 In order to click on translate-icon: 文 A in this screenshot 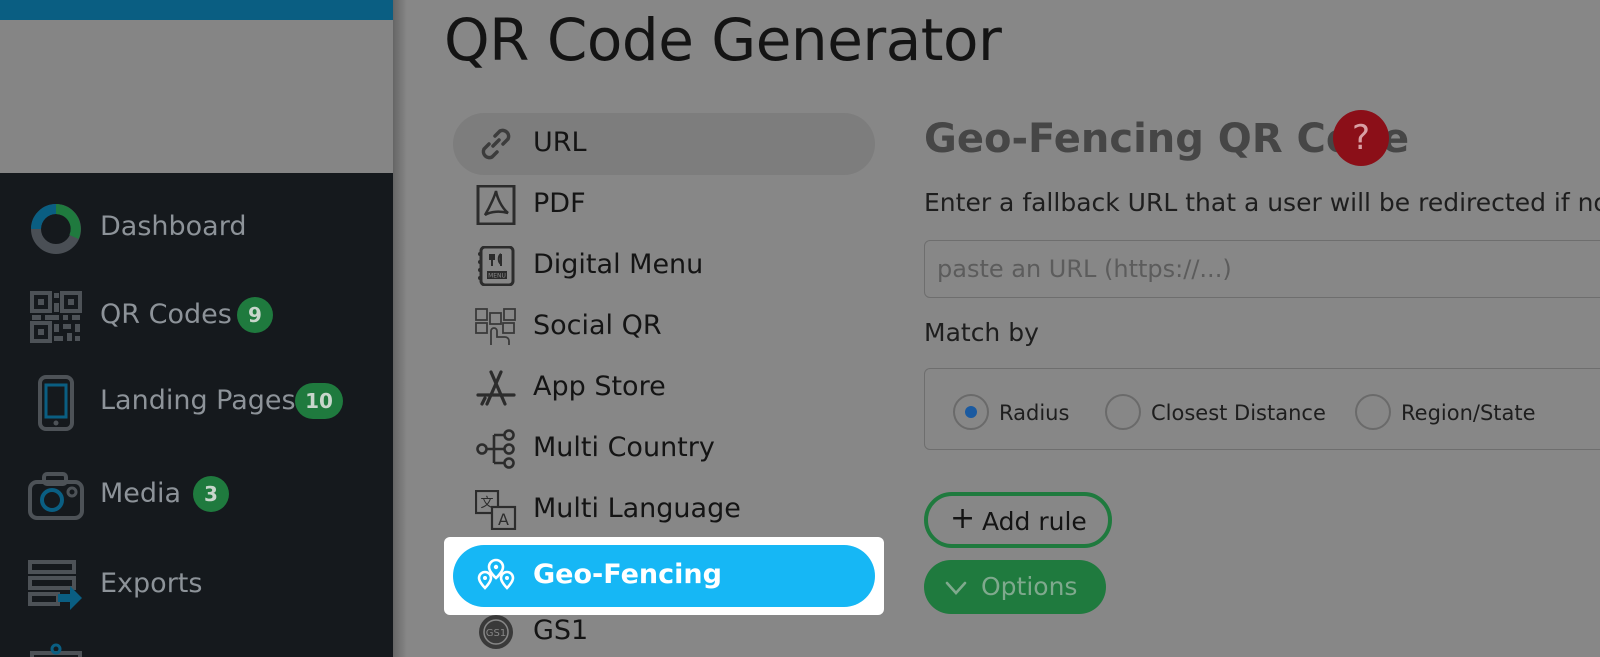, I will do `click(496, 510)`.